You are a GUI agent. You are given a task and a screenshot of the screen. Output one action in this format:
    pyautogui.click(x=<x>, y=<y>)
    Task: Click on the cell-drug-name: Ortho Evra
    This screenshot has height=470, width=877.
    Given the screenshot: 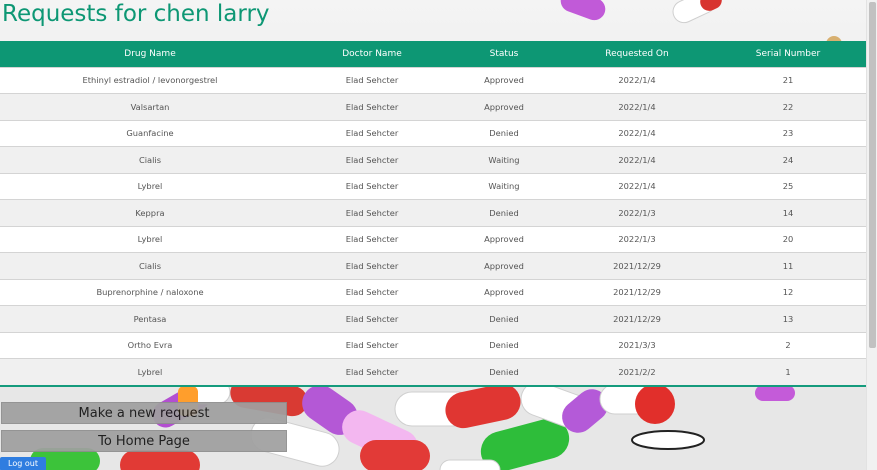 What is the action you would take?
    pyautogui.click(x=150, y=345)
    